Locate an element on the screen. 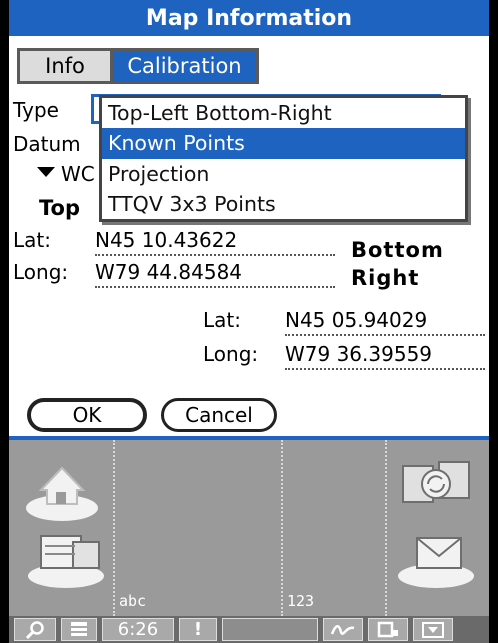  graffiti-123-label: 123 is located at coordinates (301, 601).